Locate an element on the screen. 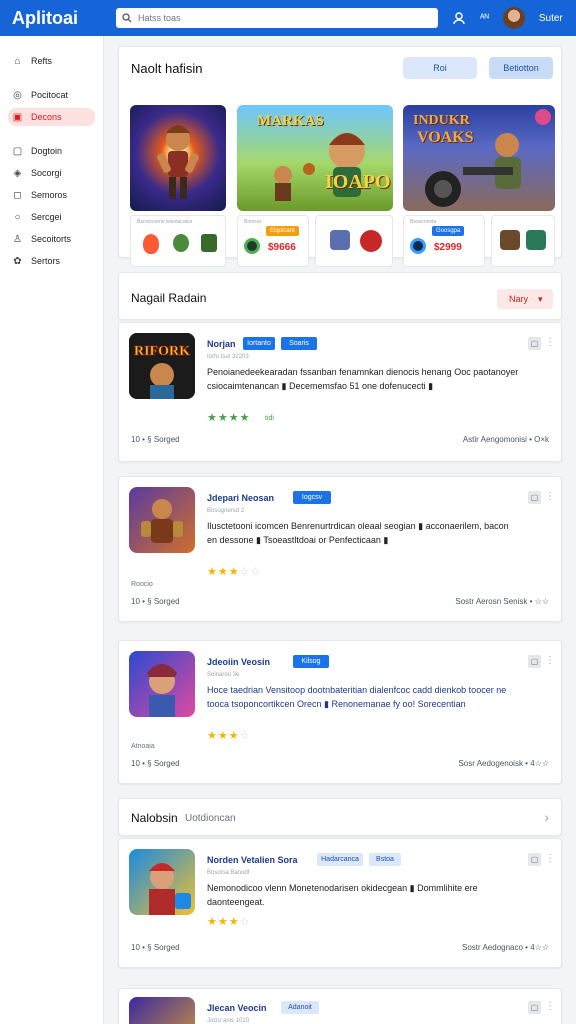  sidebar-item-sertors: ✿ Sertors is located at coordinates (51, 261).